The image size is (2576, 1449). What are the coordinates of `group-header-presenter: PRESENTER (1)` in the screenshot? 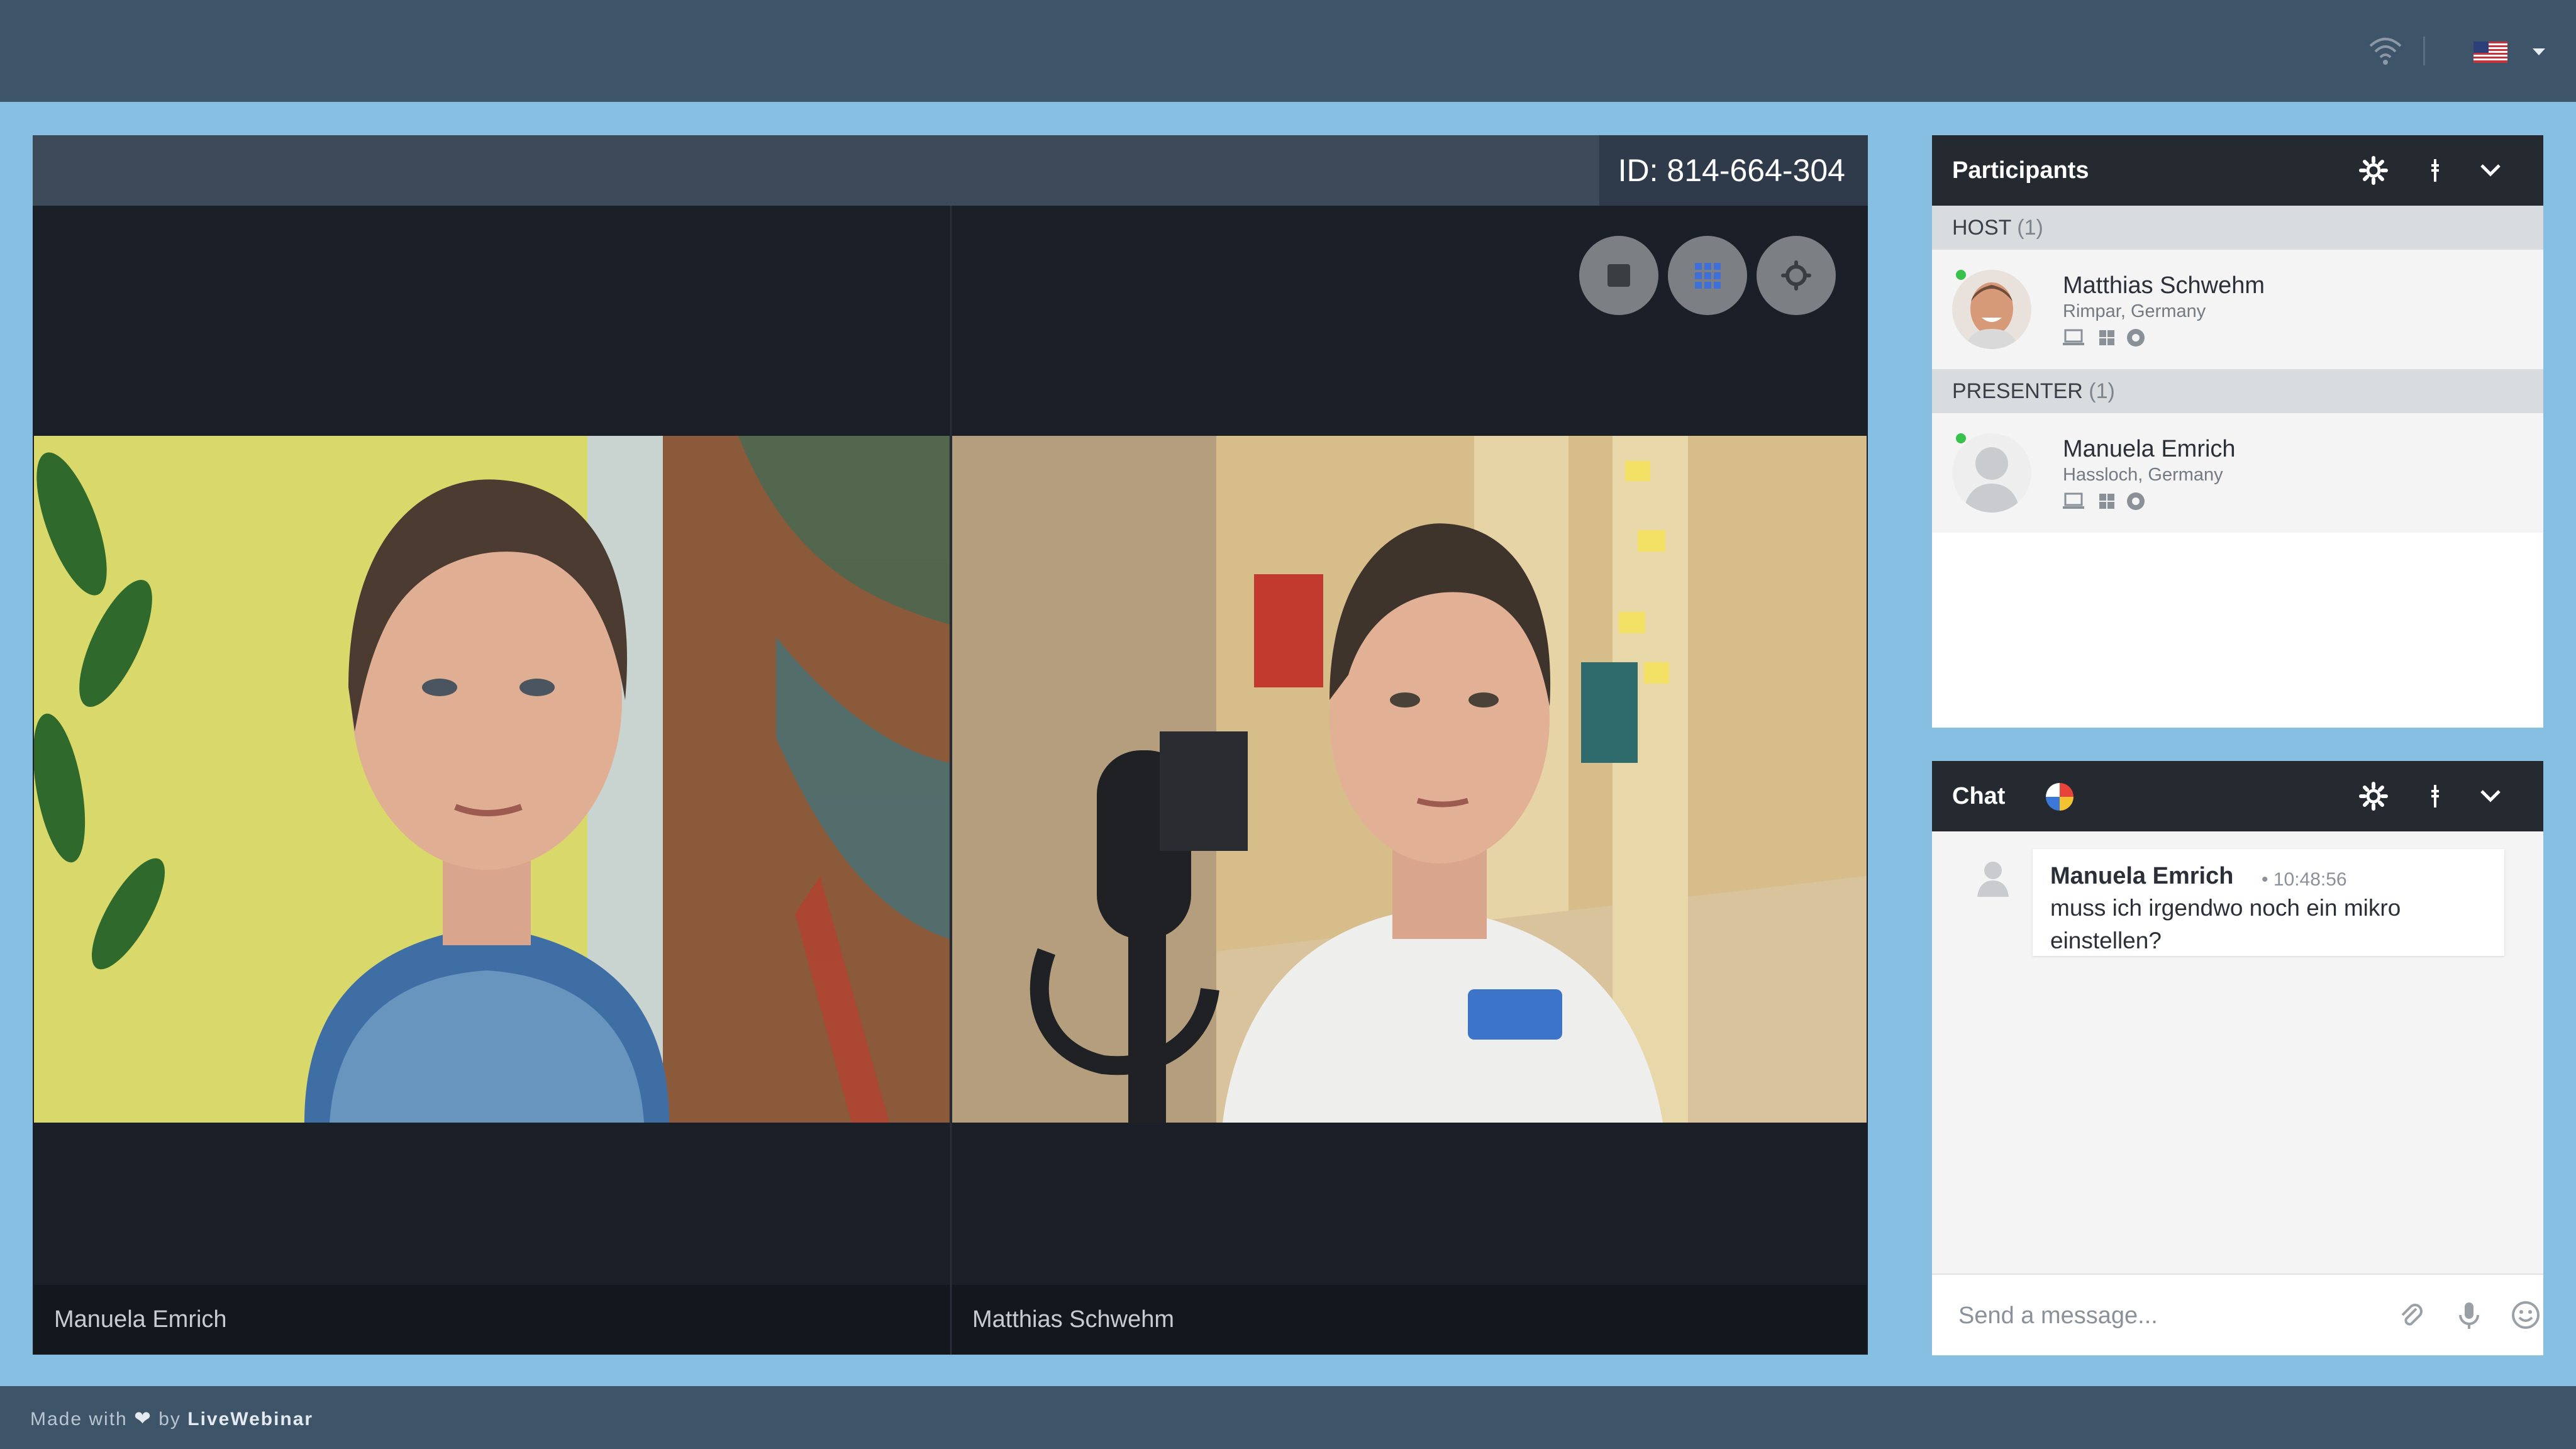 It's located at (2237, 391).